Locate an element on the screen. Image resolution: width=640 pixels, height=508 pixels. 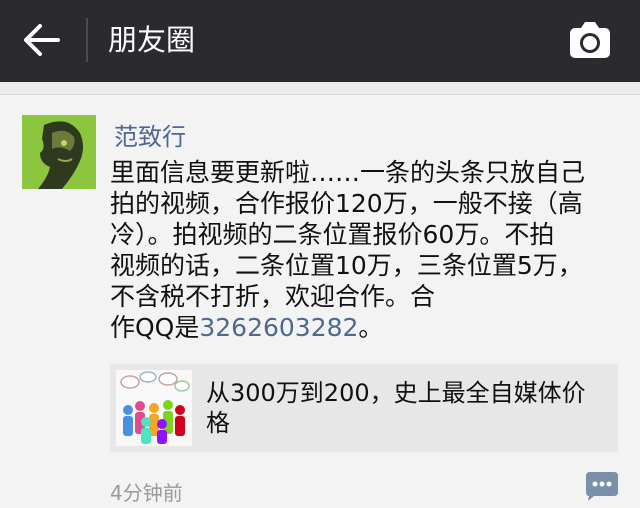
post-text-line-last: 作QQ是3262603282。 is located at coordinates (365, 327).